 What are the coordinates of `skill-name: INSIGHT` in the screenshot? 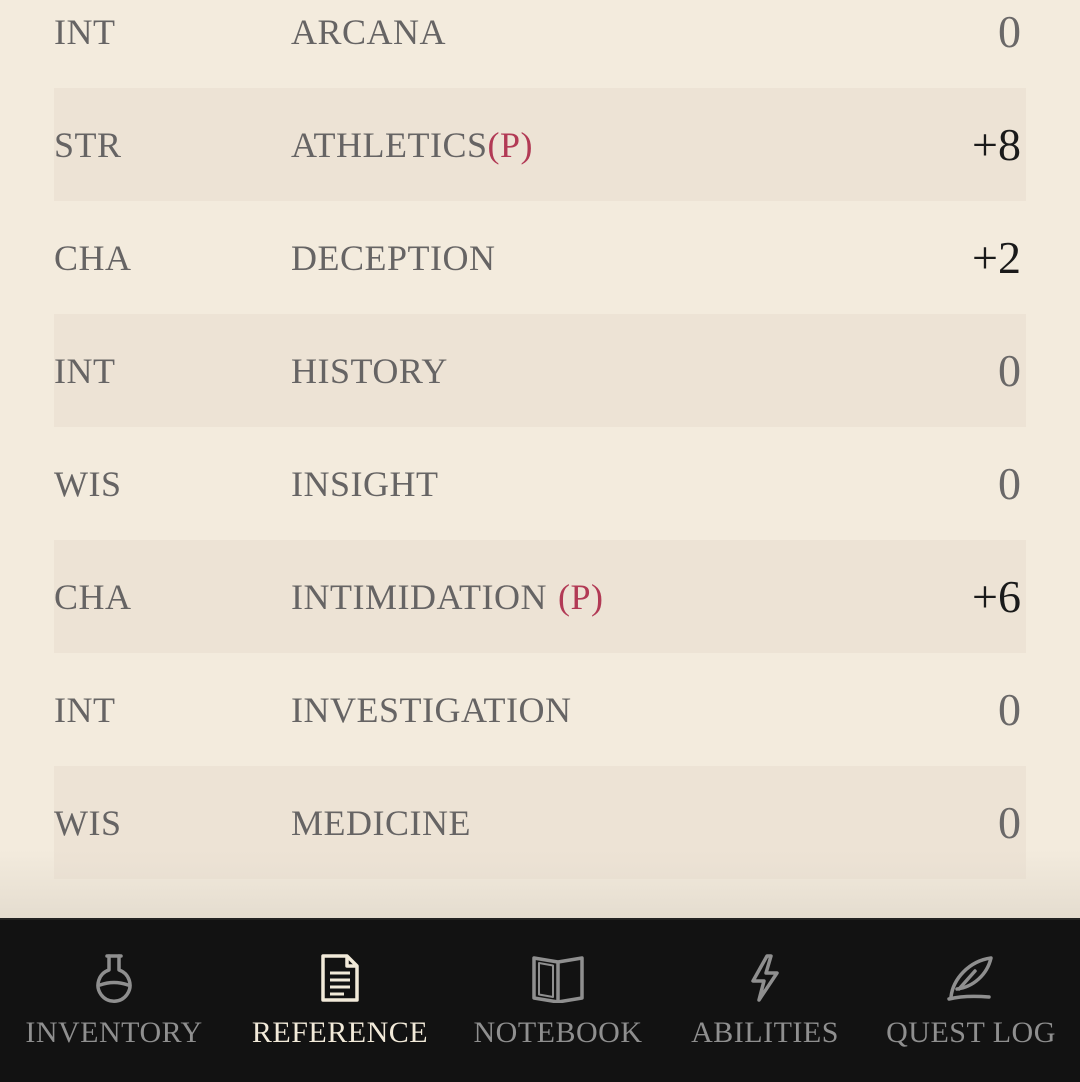 It's located at (365, 483).